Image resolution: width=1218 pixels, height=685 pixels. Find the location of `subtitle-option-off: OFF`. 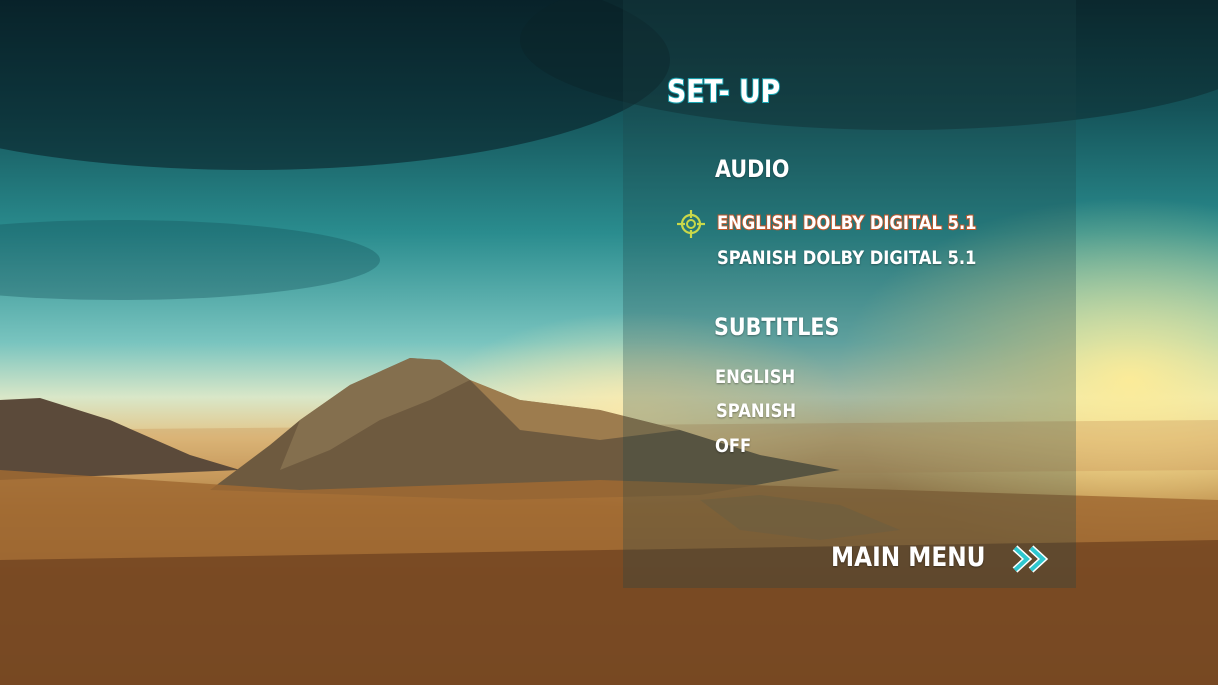

subtitle-option-off: OFF is located at coordinates (733, 446).